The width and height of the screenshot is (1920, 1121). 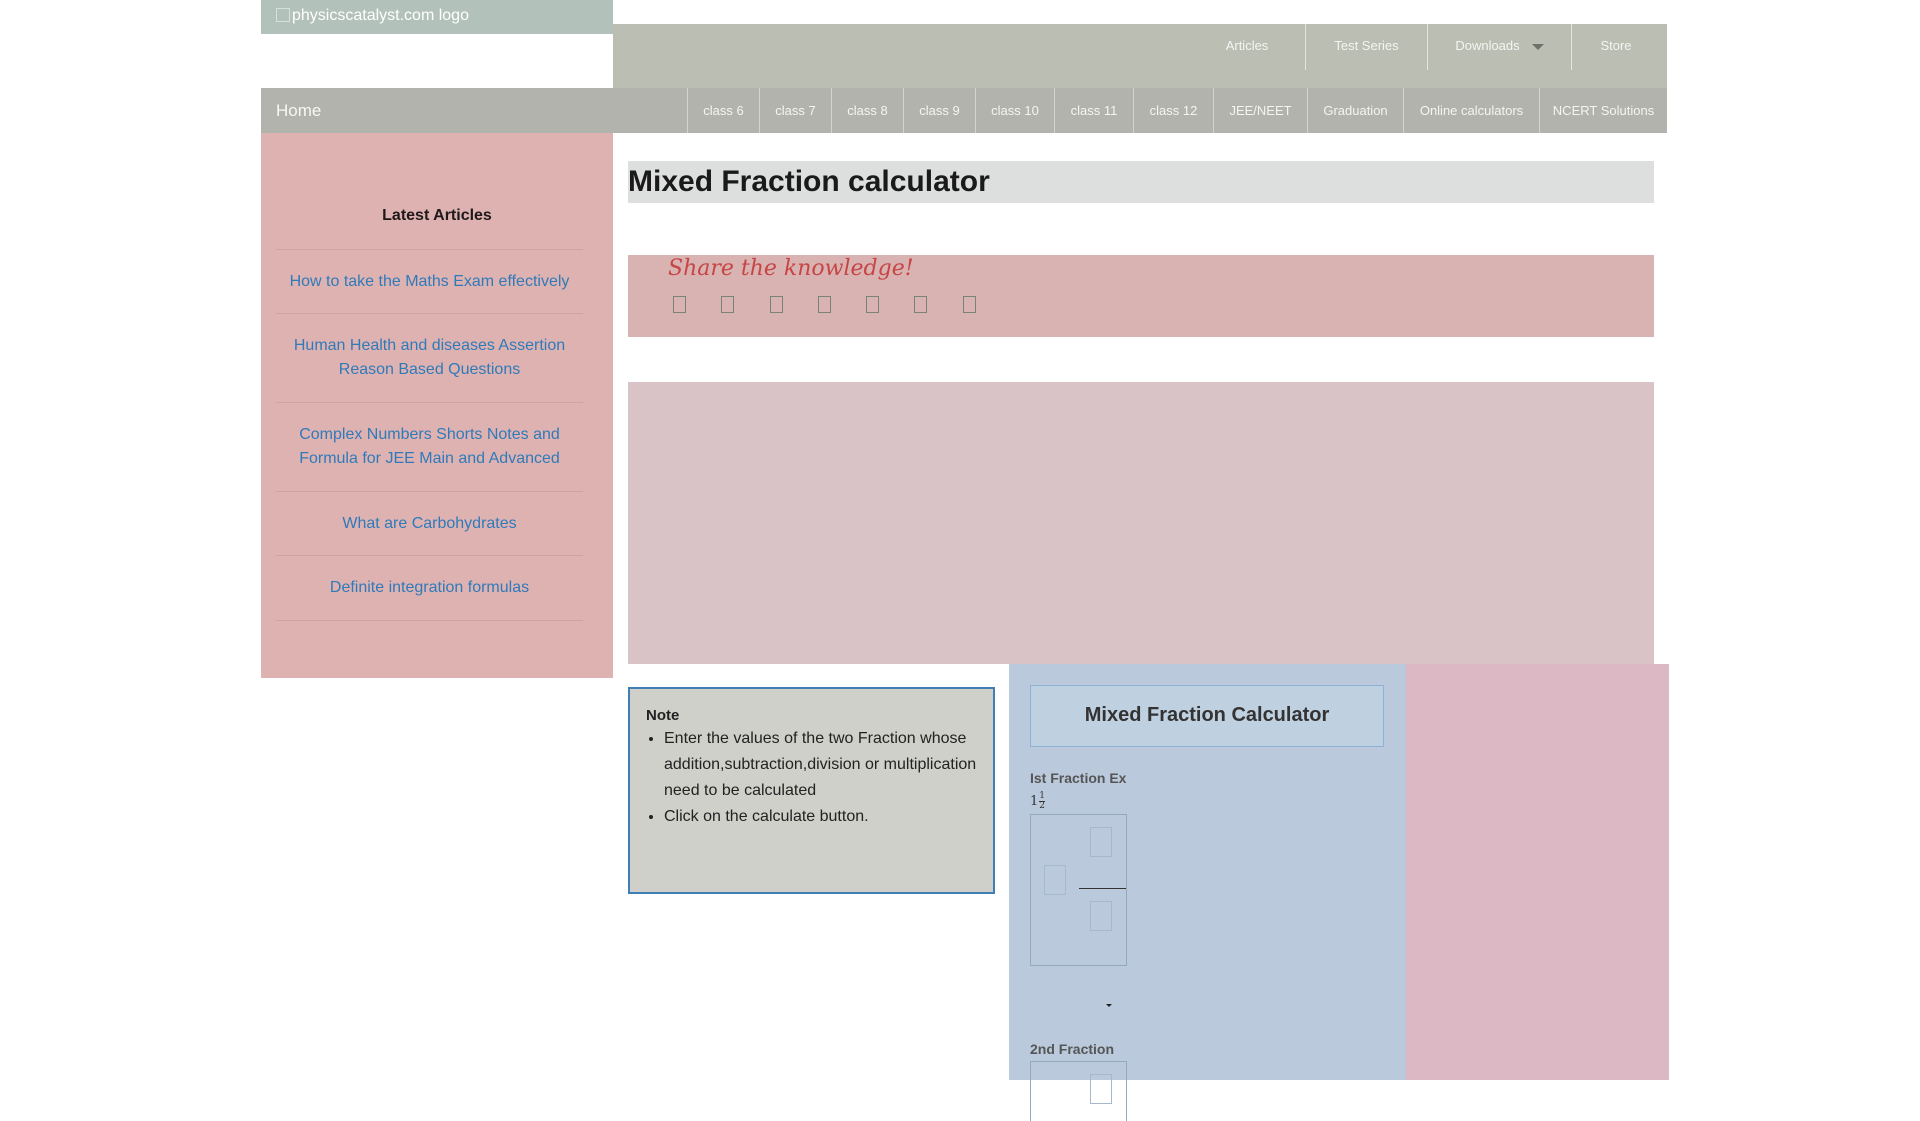 What do you see at coordinates (1078, 1091) in the screenshot?
I see `second-fraction-input-group` at bounding box center [1078, 1091].